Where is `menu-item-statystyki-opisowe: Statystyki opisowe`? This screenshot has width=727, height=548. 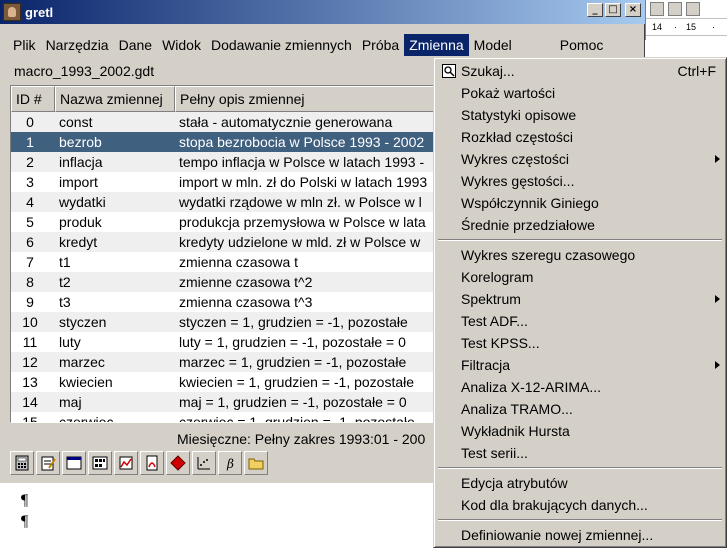
menu-item-statystyki-opisowe: Statystyki opisowe is located at coordinates (580, 115).